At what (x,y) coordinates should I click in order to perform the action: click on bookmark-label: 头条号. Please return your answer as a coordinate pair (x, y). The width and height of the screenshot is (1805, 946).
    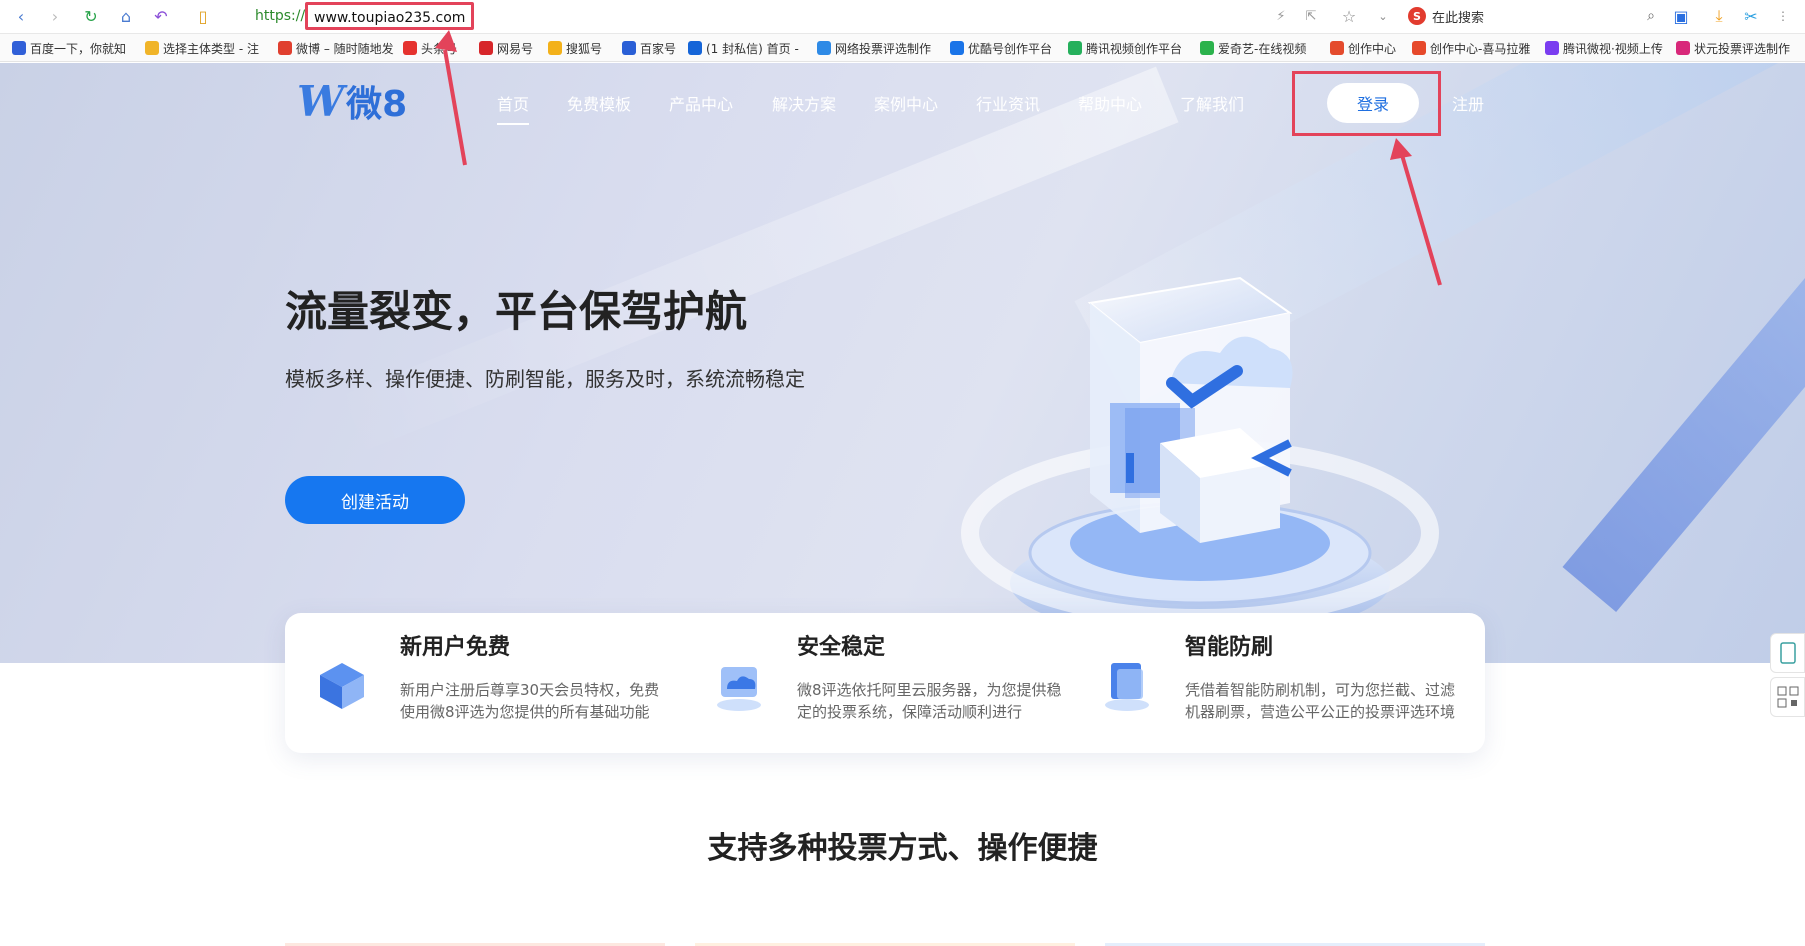
    Looking at the image, I should click on (439, 48).